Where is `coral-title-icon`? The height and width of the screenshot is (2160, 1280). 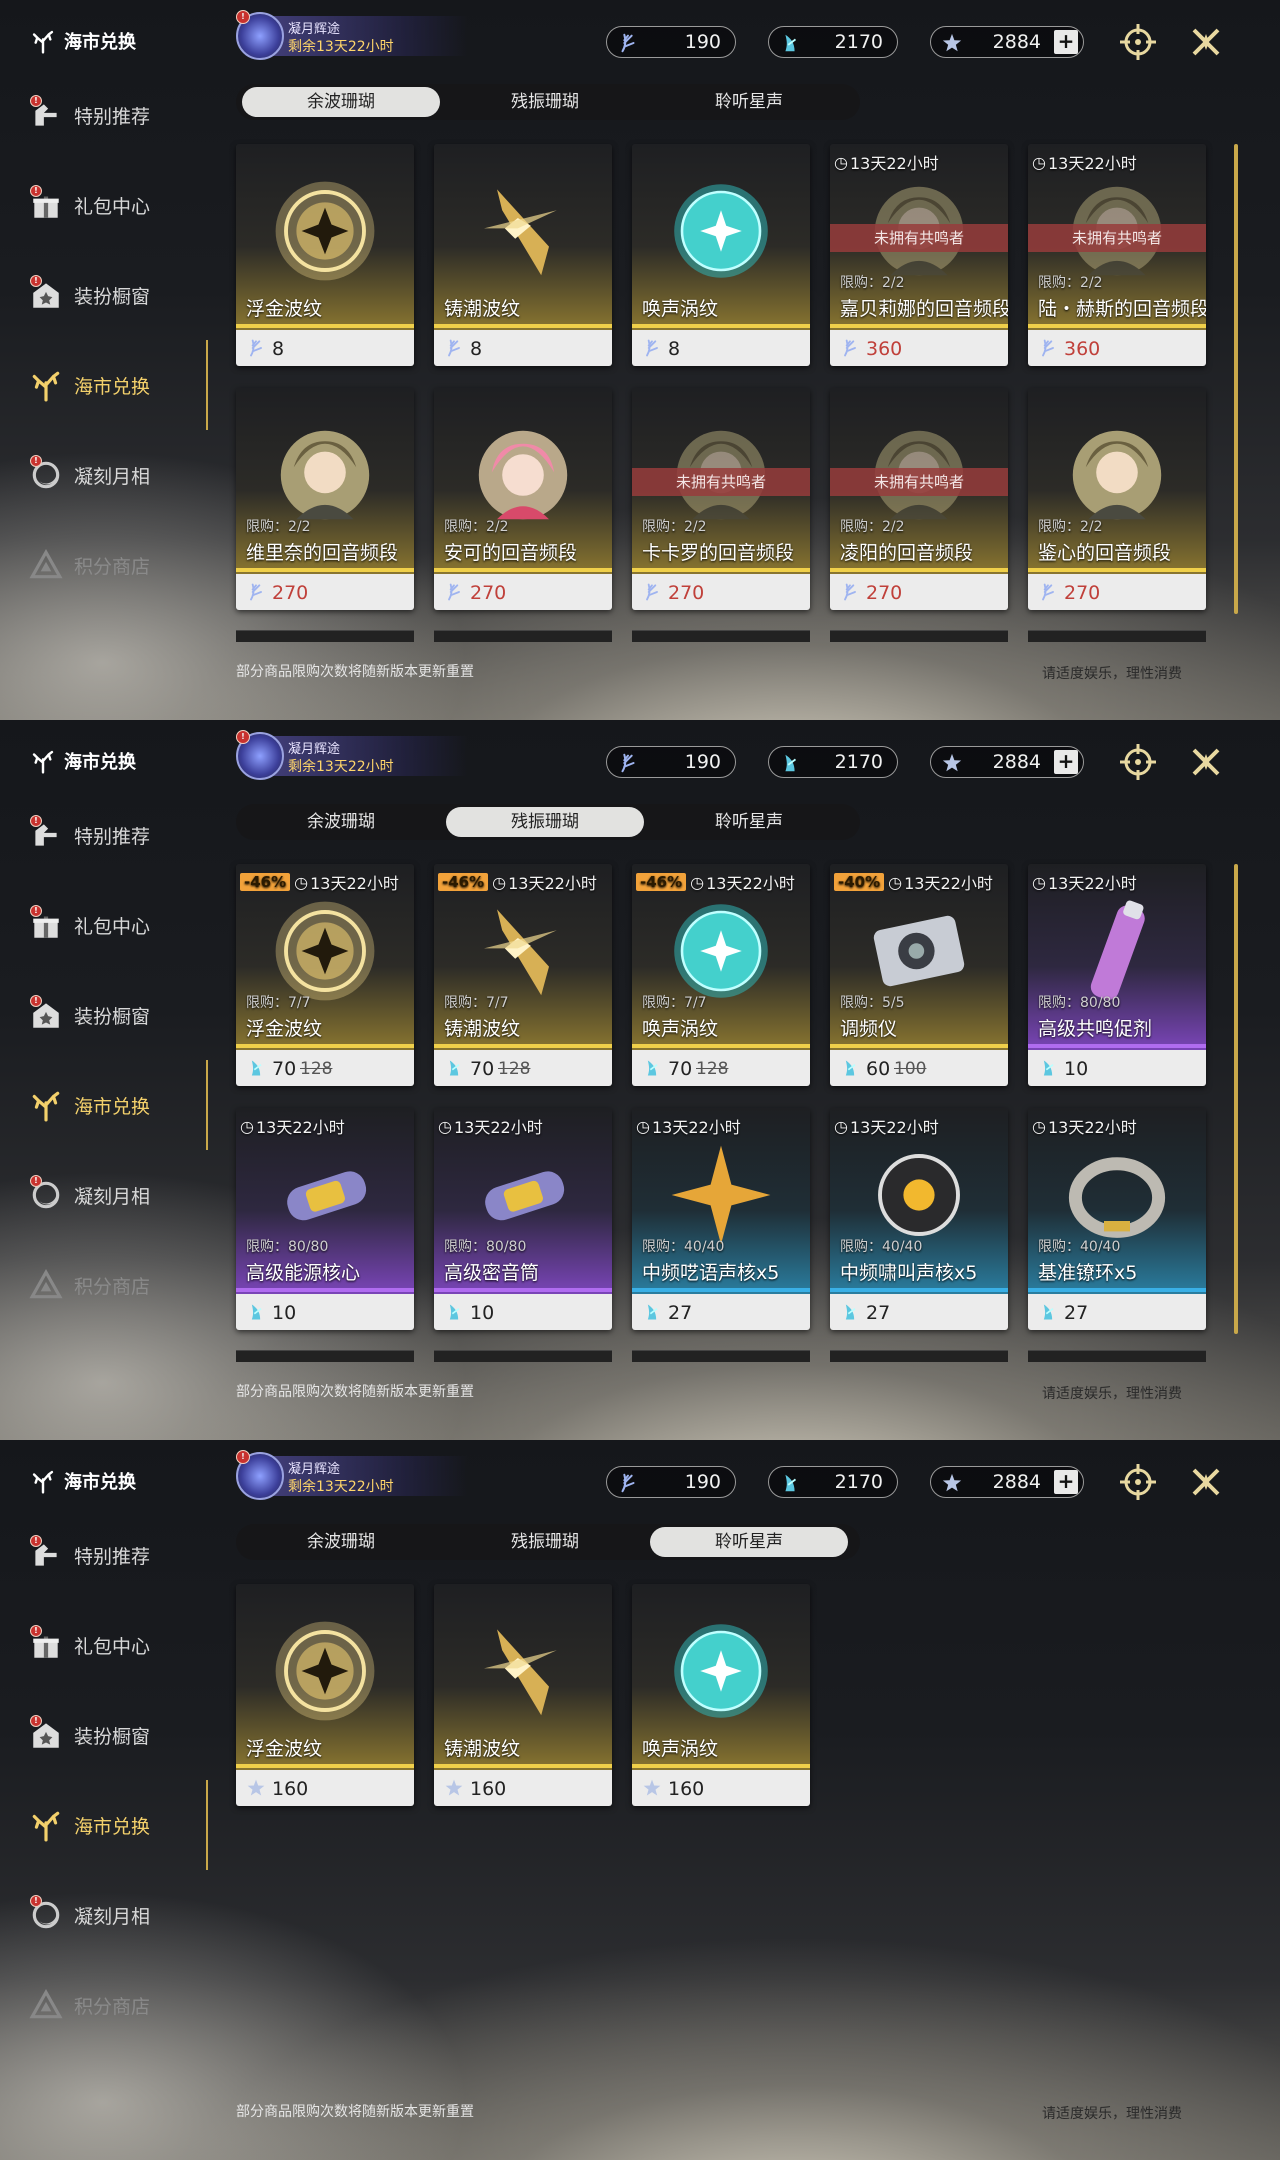 coral-title-icon is located at coordinates (43, 761).